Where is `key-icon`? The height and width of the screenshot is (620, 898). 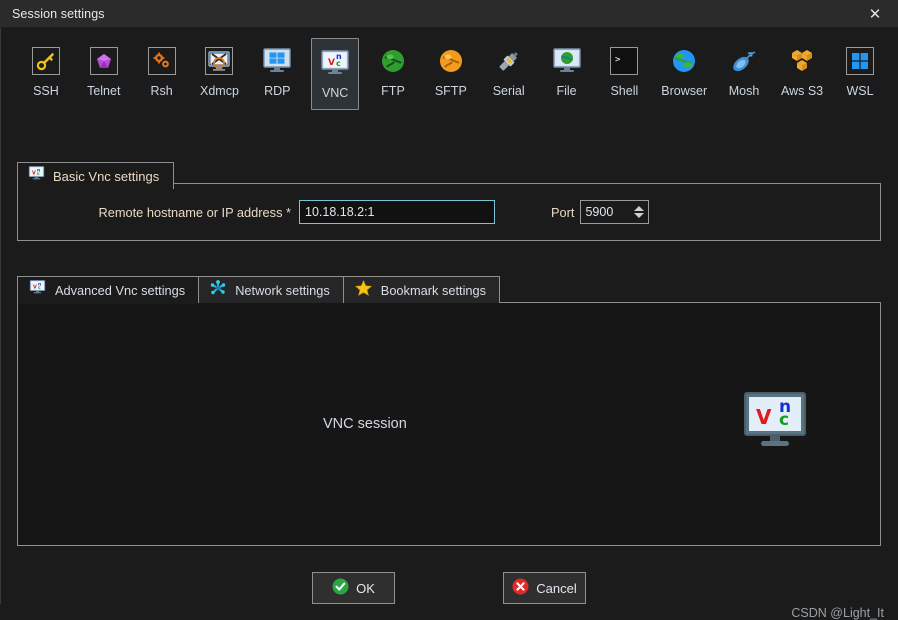 key-icon is located at coordinates (46, 61).